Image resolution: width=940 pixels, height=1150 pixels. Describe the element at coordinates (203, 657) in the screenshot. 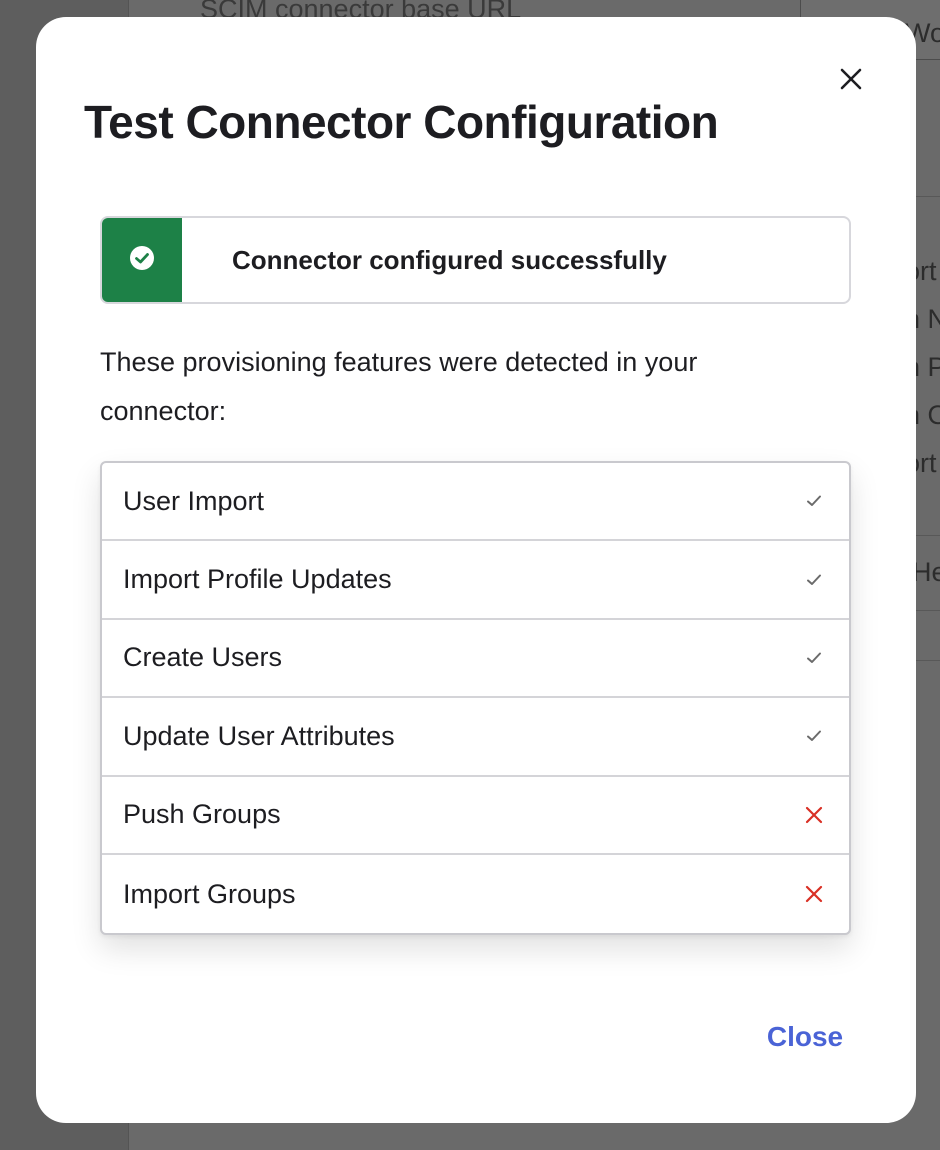

I see `feature-label: Create Users` at that location.